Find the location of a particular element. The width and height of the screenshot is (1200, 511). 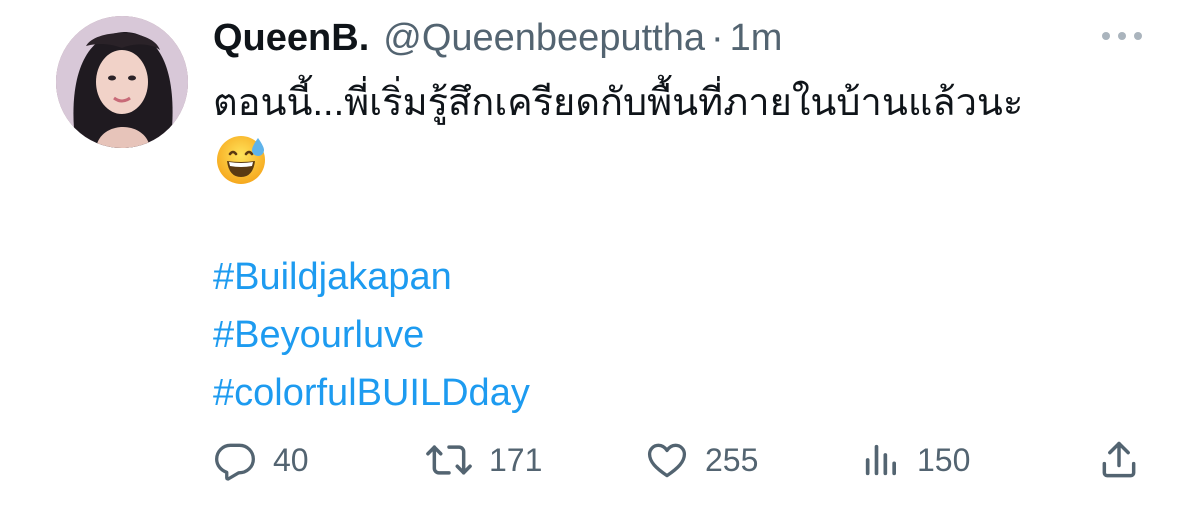

reply-count: 40 is located at coordinates (291, 459).